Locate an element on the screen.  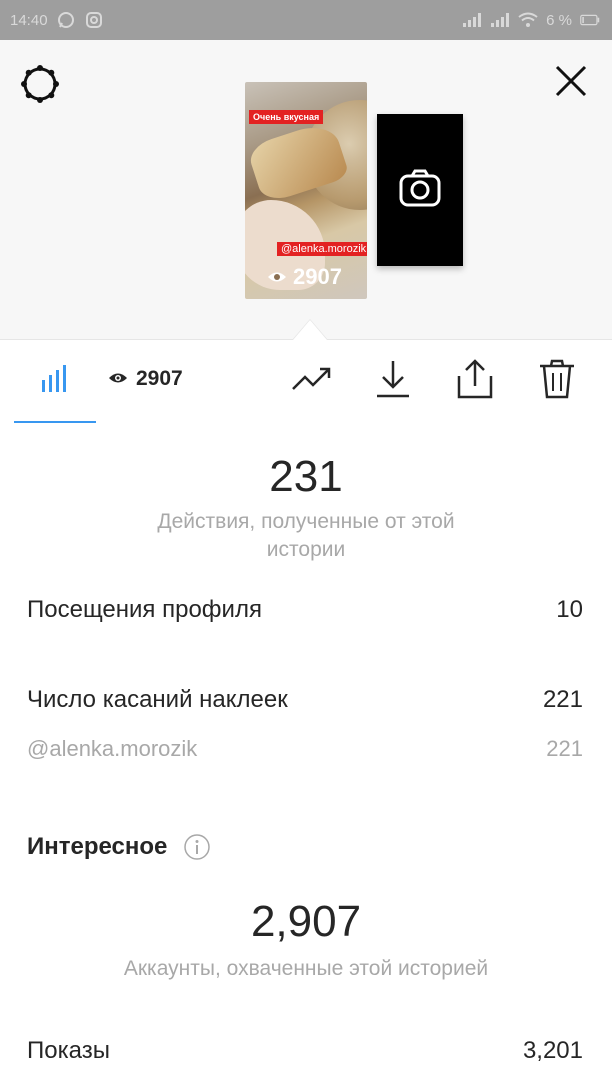
selection-pointer is located at coordinates (310, 330).